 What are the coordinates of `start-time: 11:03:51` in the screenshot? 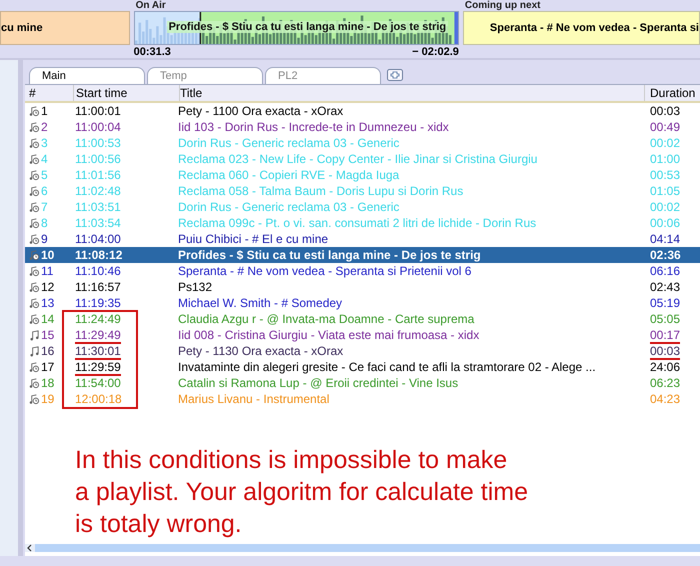 It's located at (98, 207).